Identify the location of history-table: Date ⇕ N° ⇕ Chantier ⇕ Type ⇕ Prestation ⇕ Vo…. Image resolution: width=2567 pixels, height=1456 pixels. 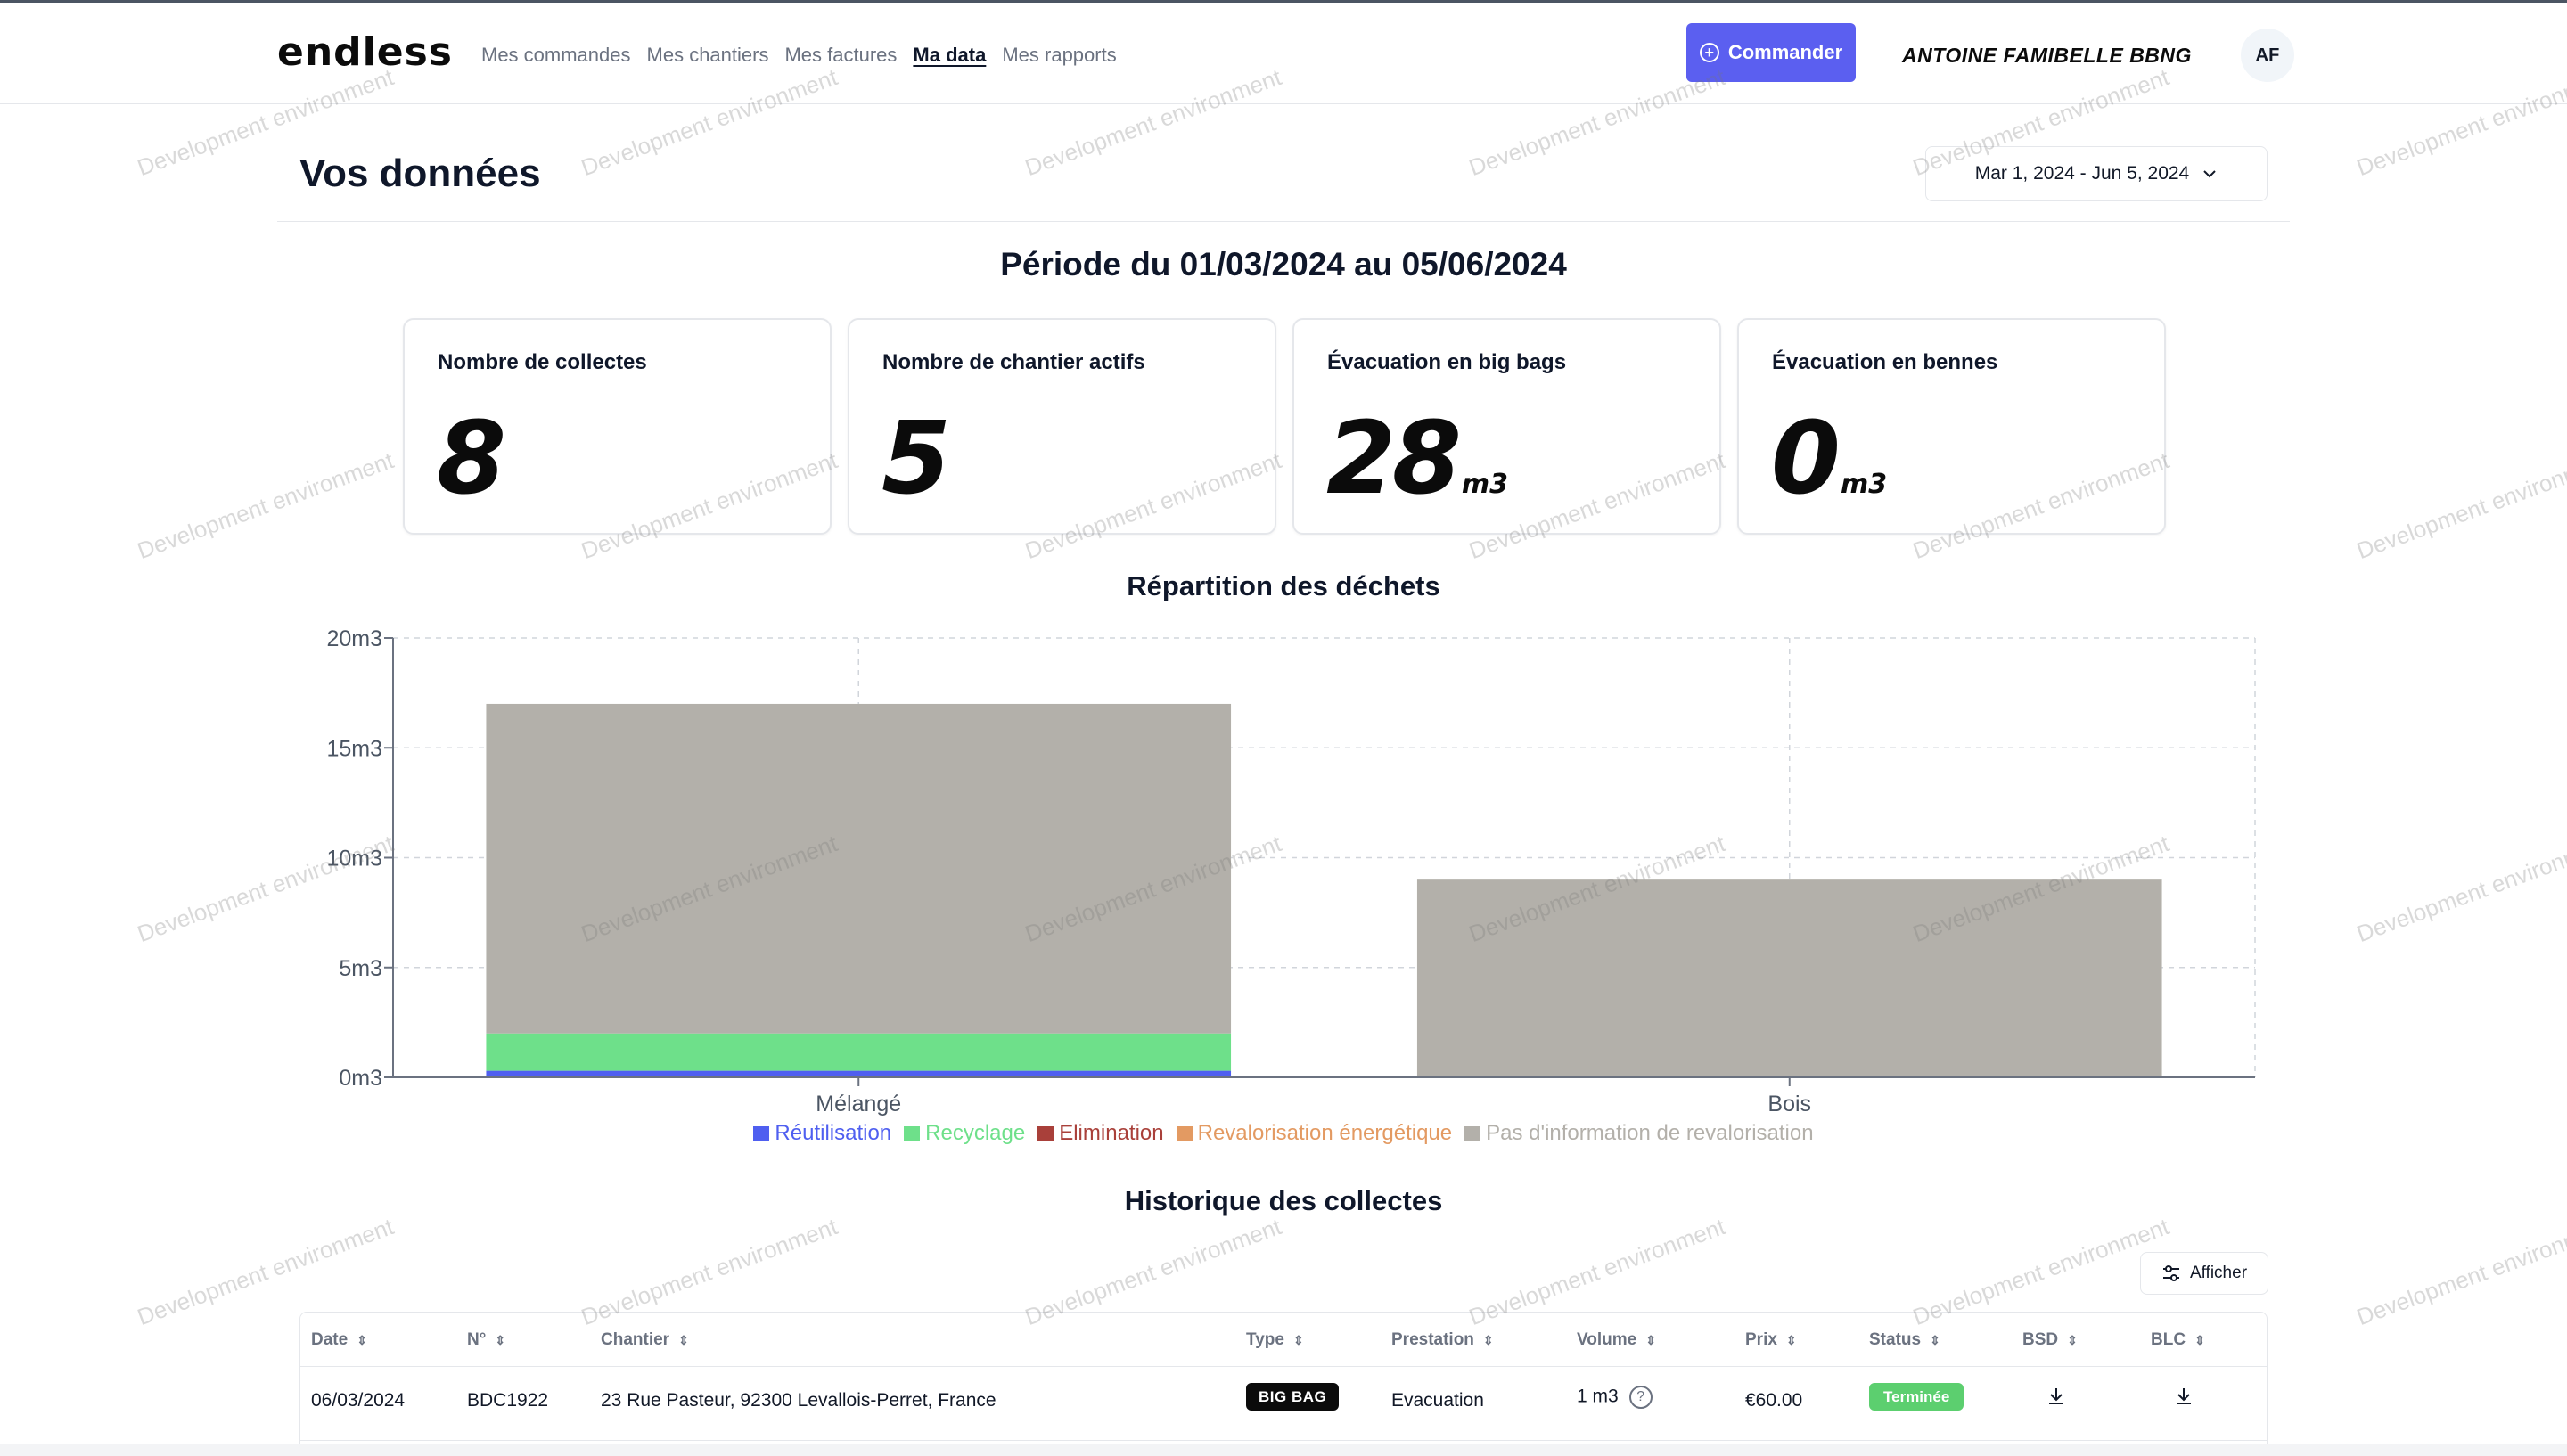
(1283, 1384).